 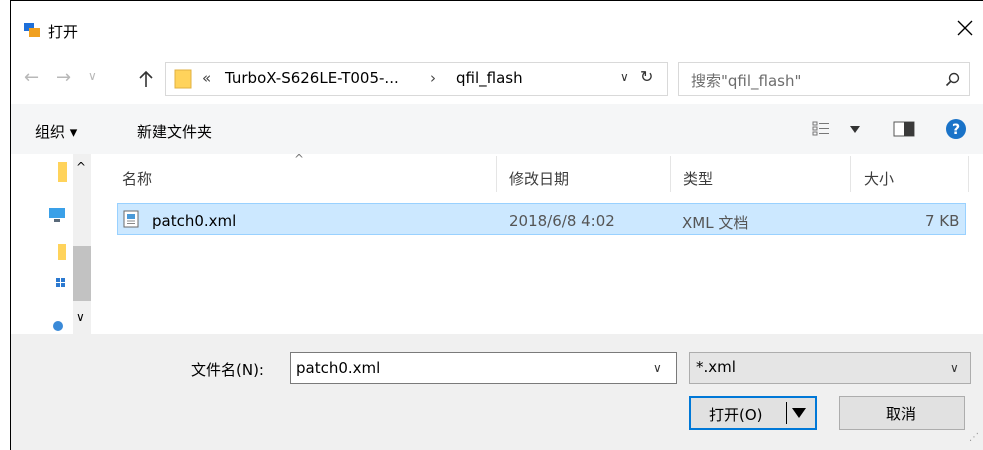 What do you see at coordinates (146, 79) in the screenshot?
I see `up-arrow-icon` at bounding box center [146, 79].